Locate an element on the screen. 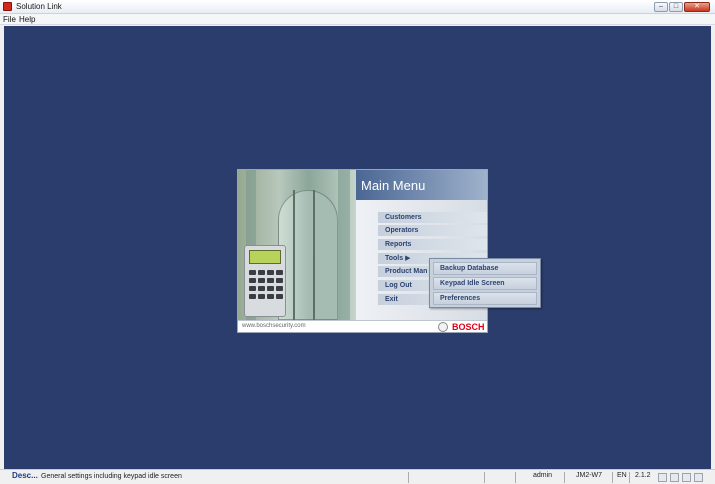  menu-customers-button: Customers is located at coordinates (432, 217).